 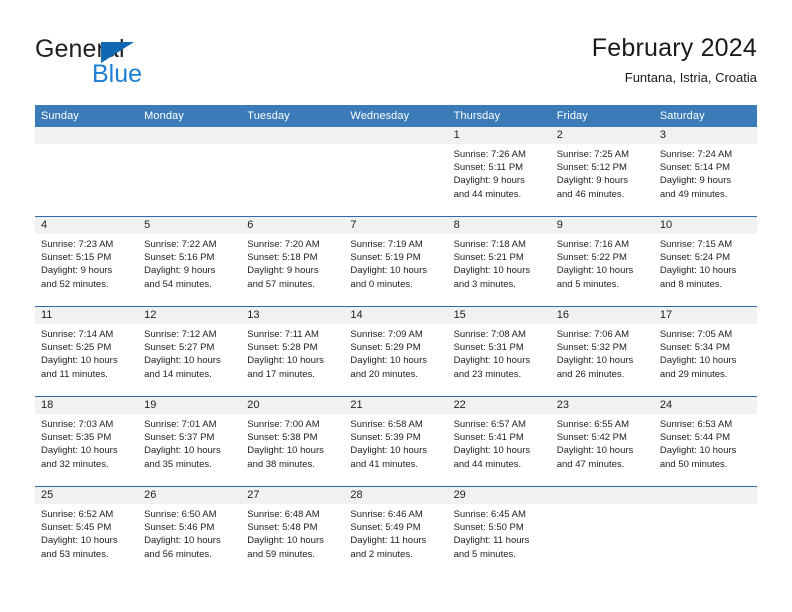 I want to click on general-blue-logo: General Blue, so click(x=135, y=63).